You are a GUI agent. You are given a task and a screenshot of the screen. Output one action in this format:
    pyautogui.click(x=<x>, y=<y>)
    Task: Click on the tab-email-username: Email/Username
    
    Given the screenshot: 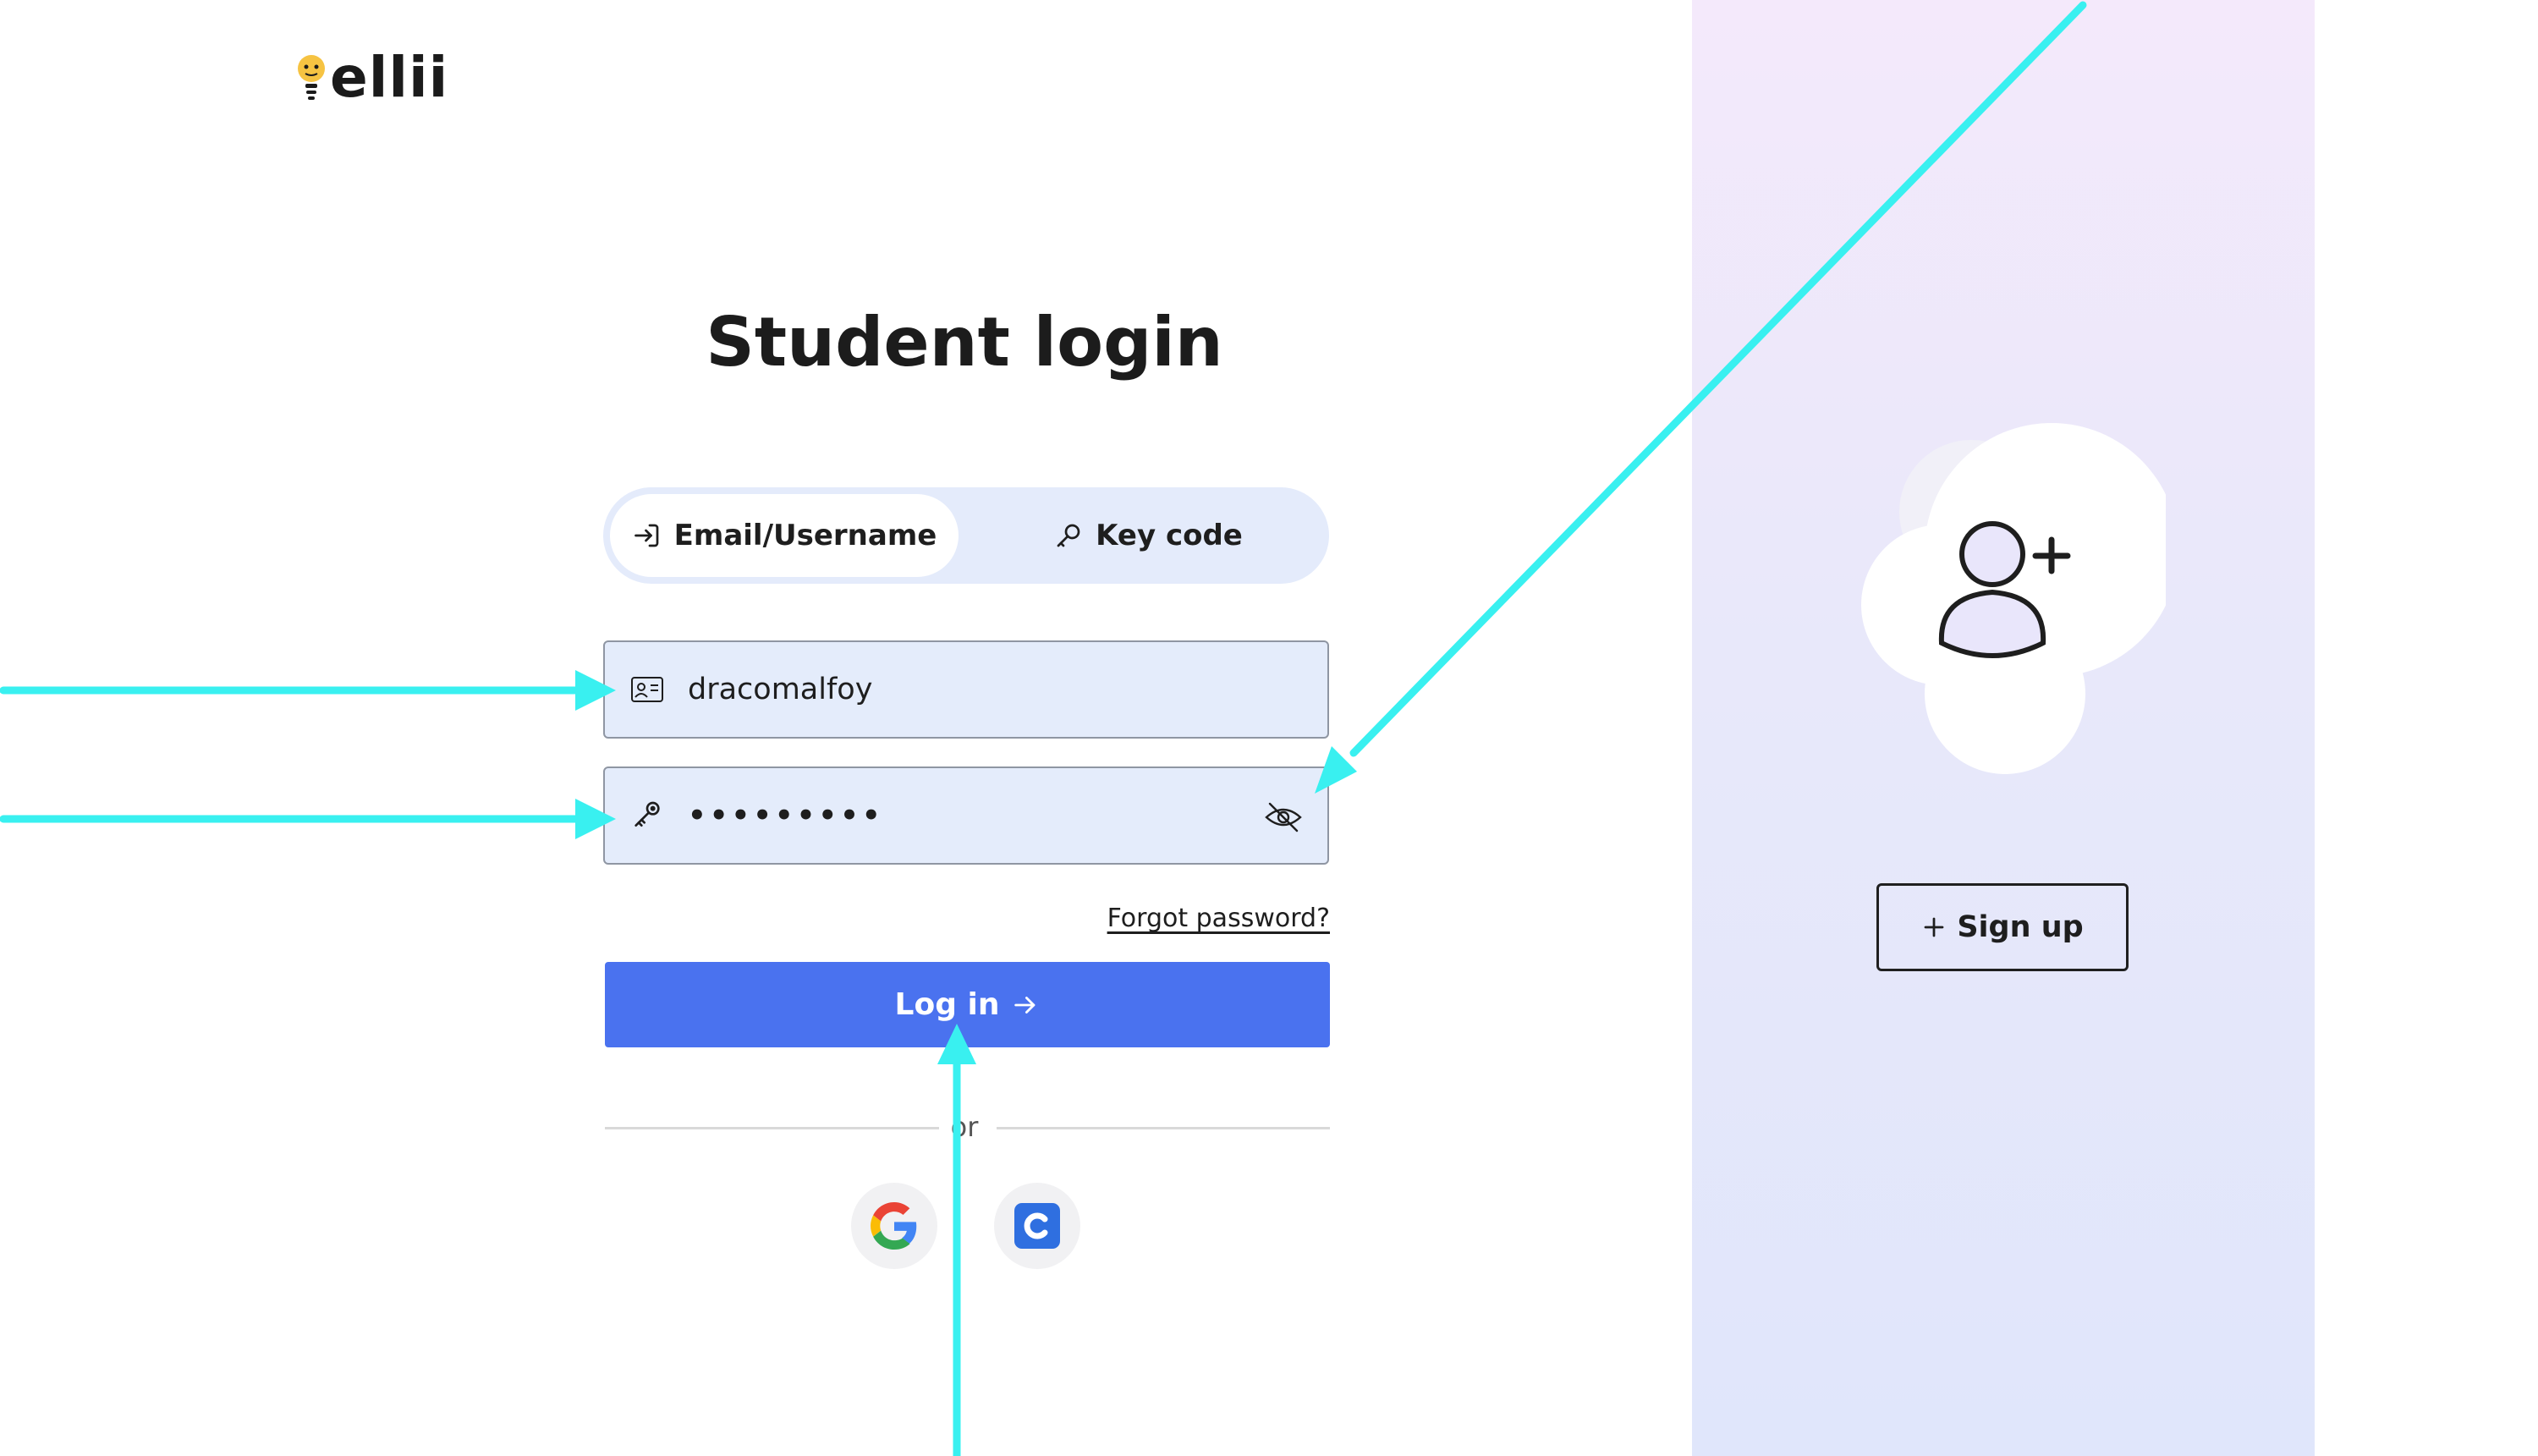 What is the action you would take?
    pyautogui.click(x=784, y=535)
    